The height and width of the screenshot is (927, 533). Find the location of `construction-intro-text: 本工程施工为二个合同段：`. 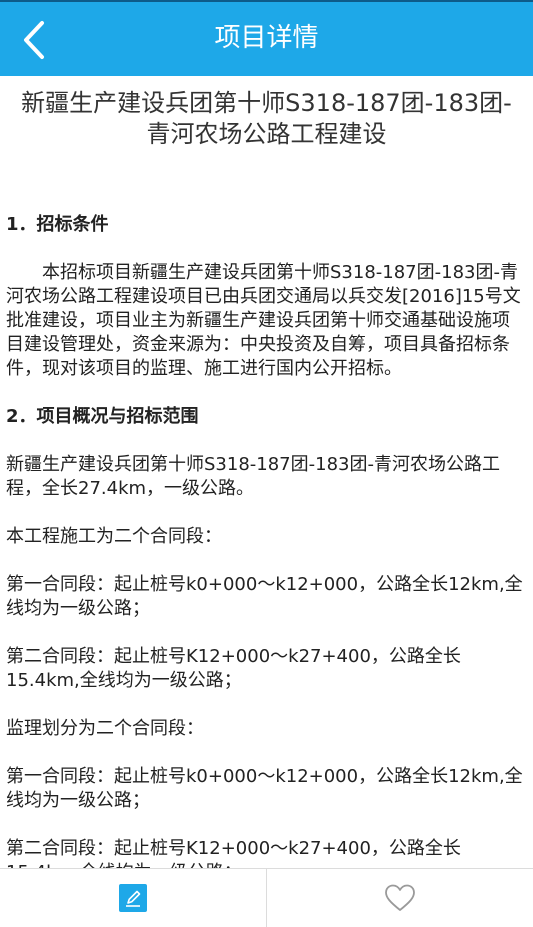

construction-intro-text: 本工程施工为二个合同段： is located at coordinates (114, 536).